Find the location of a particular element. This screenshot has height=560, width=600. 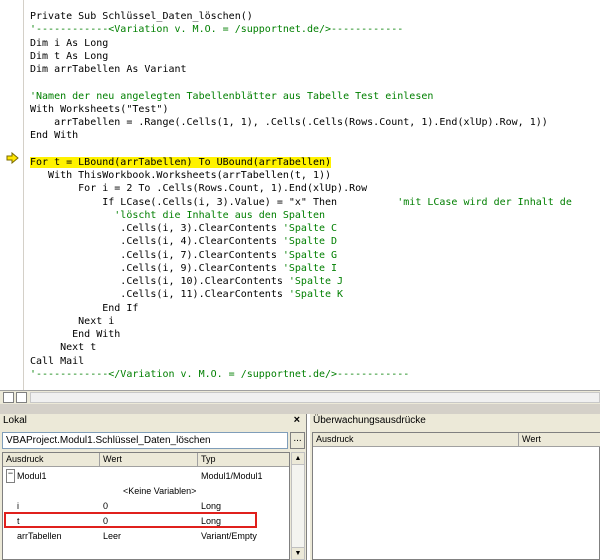

code-line-comment: 'Spalte C is located at coordinates (307, 228).